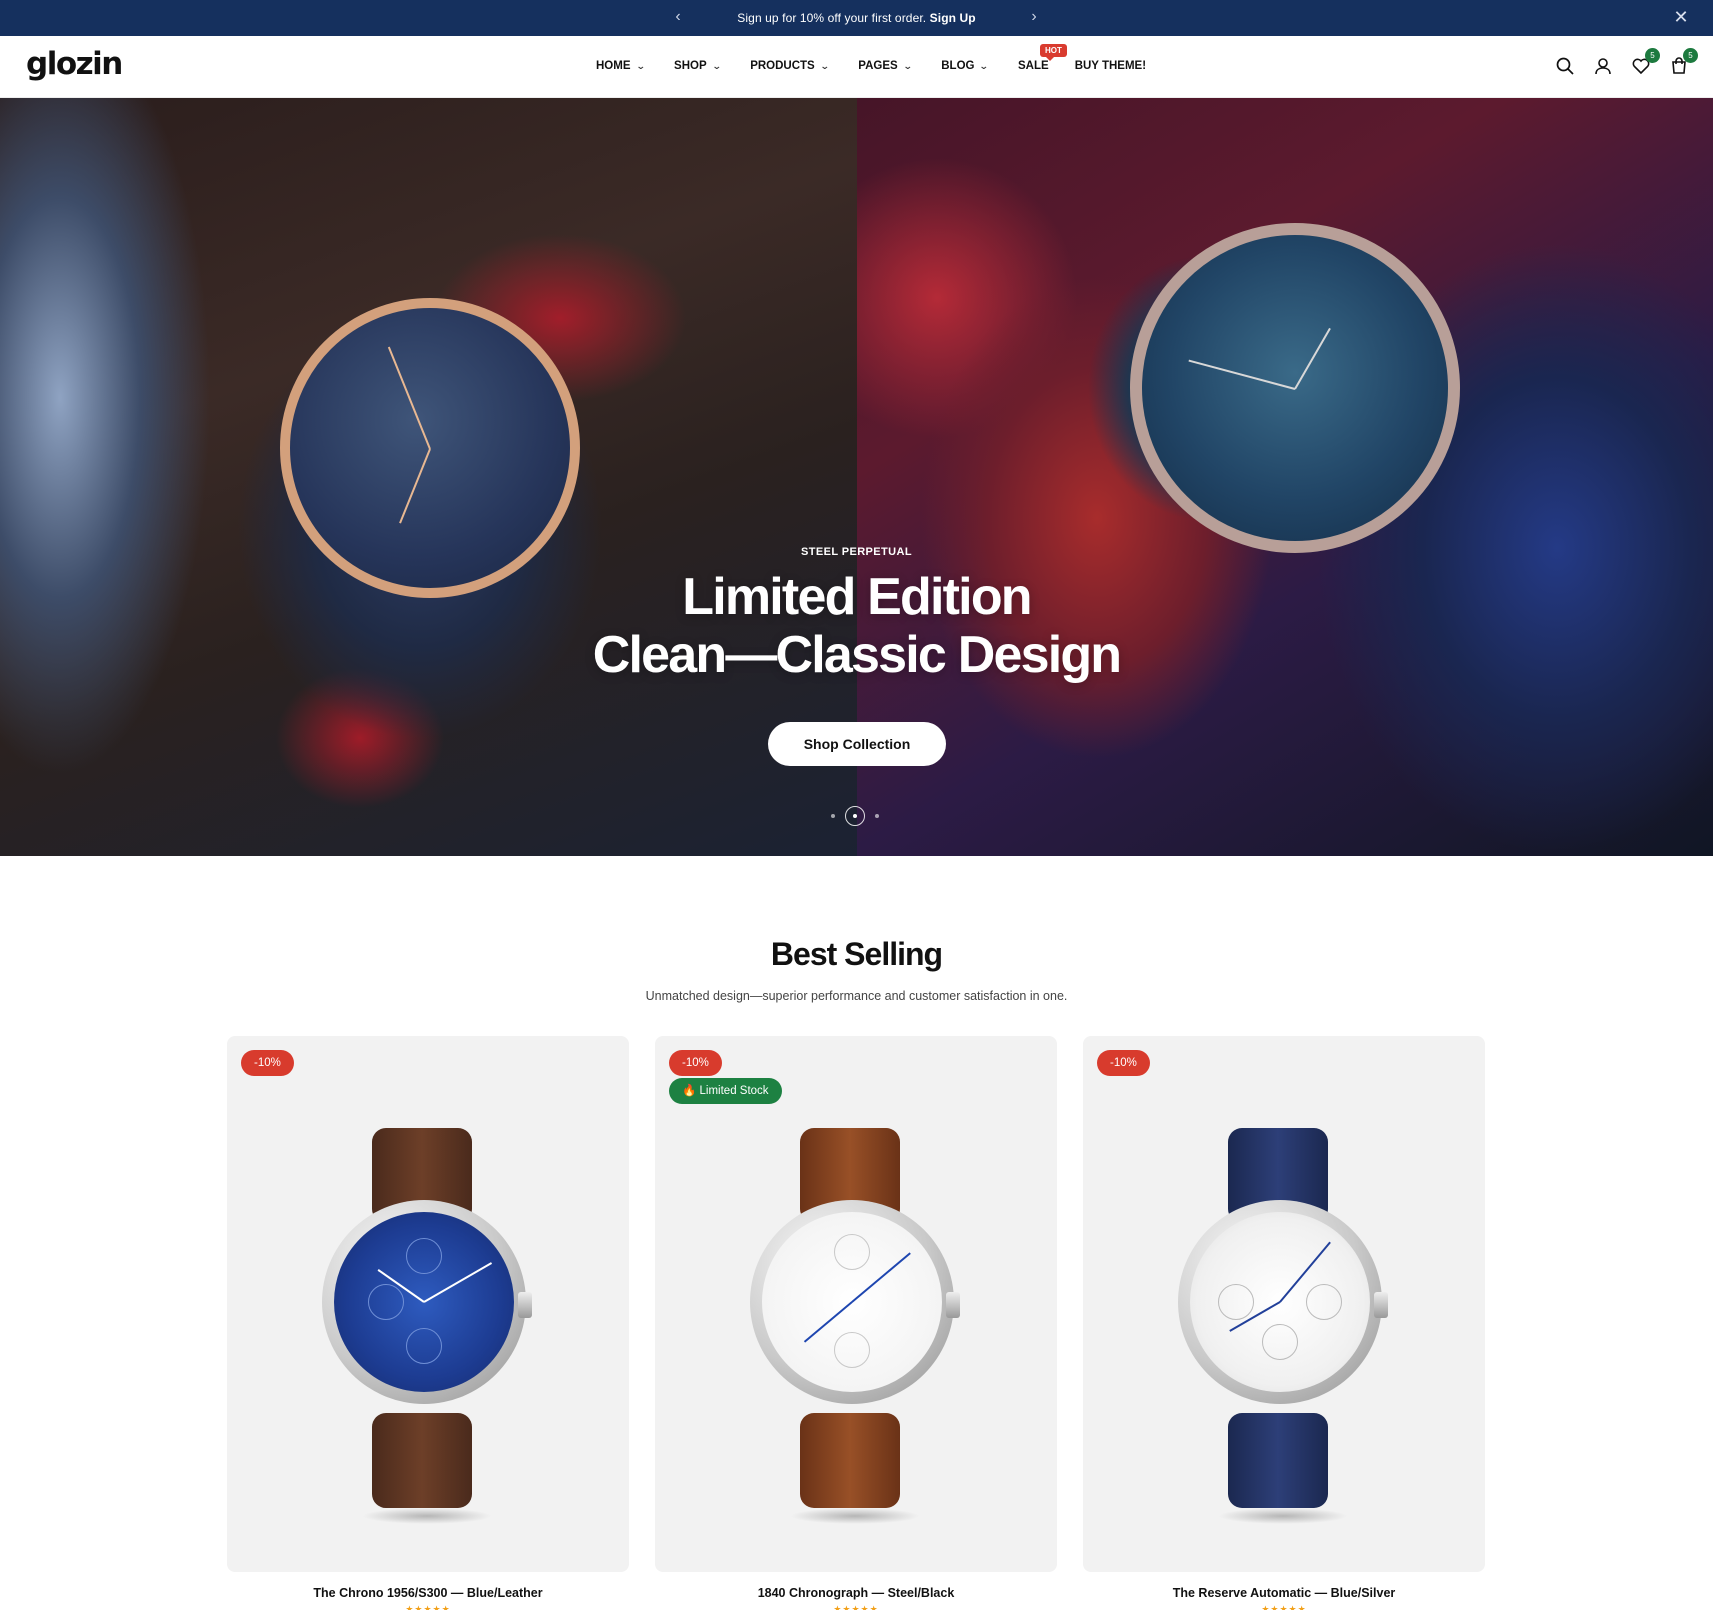  I want to click on nav-label: BUY THEME!, so click(1110, 66).